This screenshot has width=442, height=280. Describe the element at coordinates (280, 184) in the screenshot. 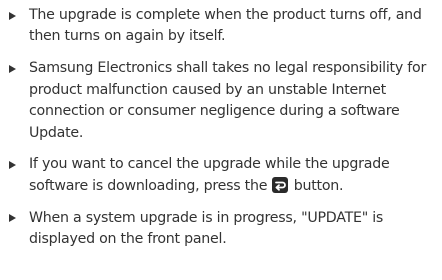

I see `return-button-icon` at that location.